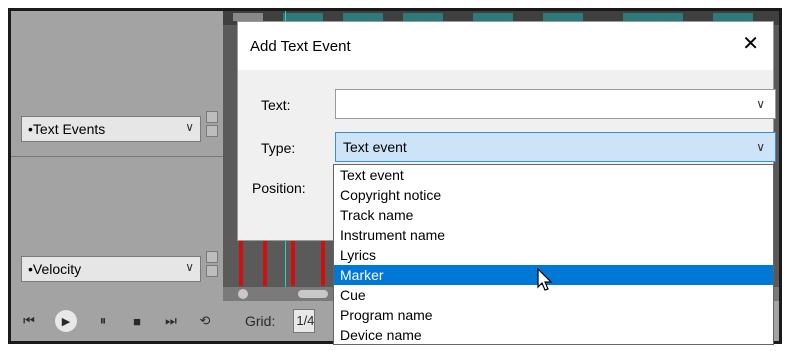 This screenshot has width=791, height=351. What do you see at coordinates (260, 321) in the screenshot?
I see `grid-label: Grid:` at bounding box center [260, 321].